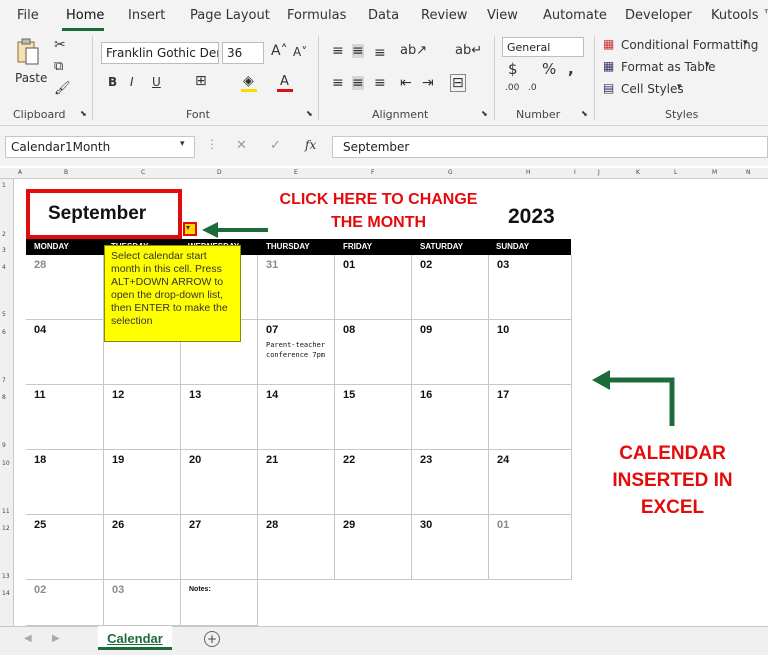  What do you see at coordinates (275, 145) in the screenshot?
I see `enter-icon: ✓` at bounding box center [275, 145].